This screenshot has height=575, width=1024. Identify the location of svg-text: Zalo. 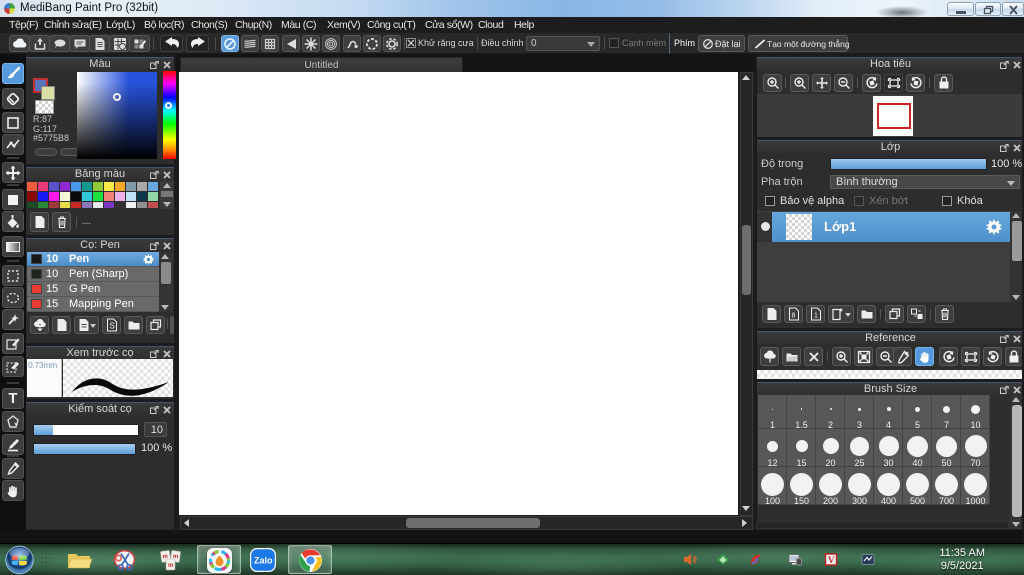
(263, 561).